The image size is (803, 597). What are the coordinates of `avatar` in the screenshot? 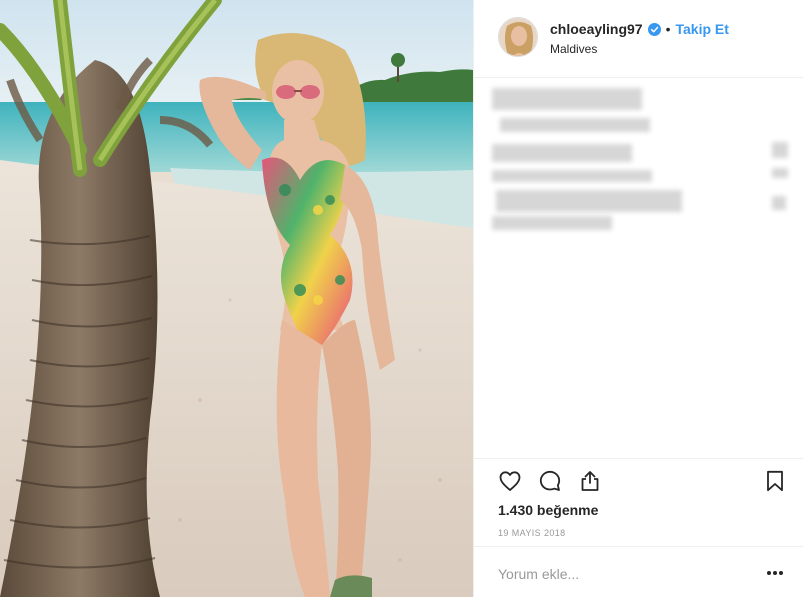 It's located at (518, 37).